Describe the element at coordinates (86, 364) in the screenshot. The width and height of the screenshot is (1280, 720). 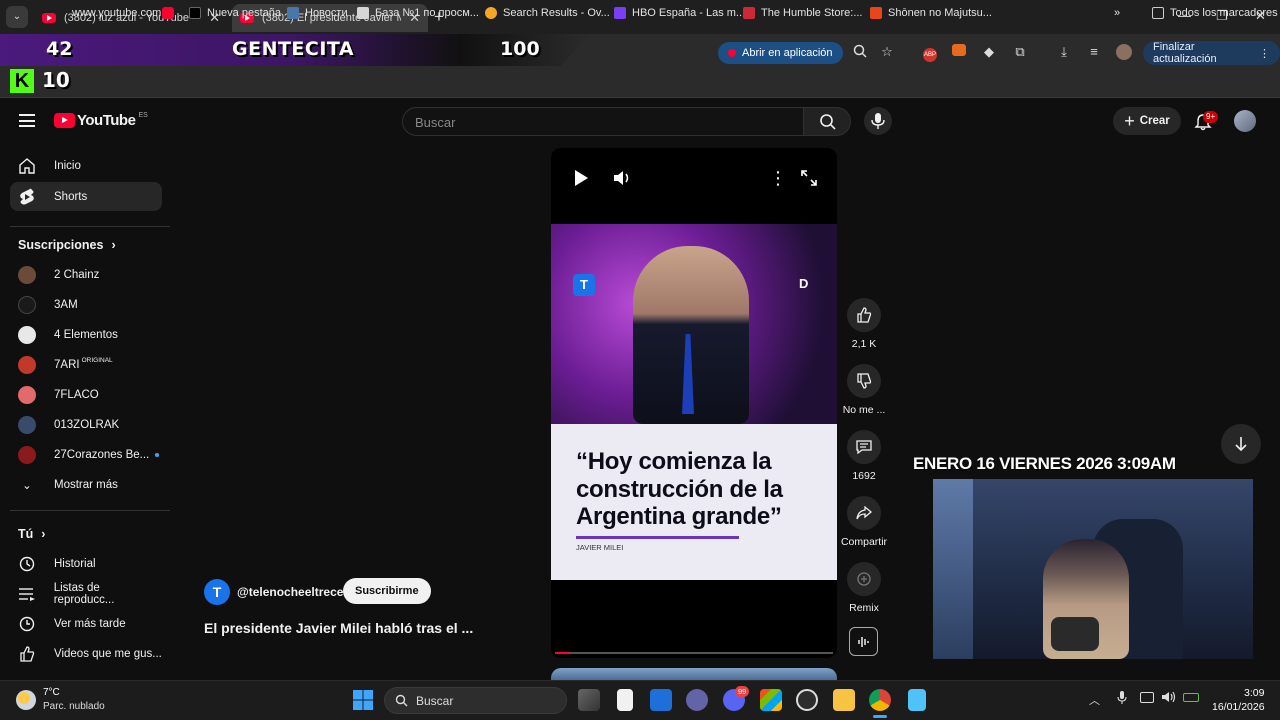
I see `sidebar-sub-7ari: 7ARI ORIGINAL` at that location.